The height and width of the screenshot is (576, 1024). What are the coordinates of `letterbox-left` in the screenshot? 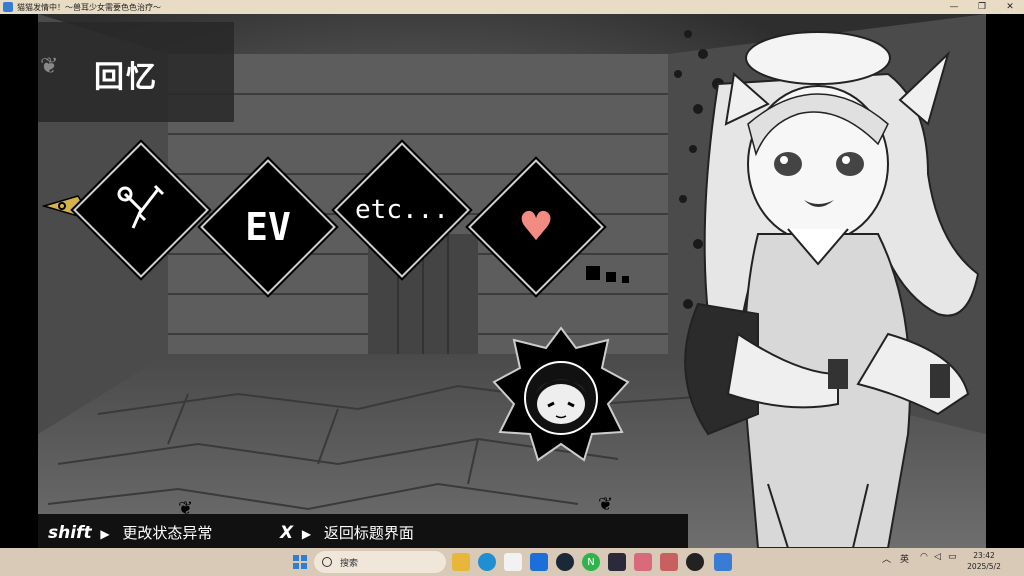 It's located at (19, 281).